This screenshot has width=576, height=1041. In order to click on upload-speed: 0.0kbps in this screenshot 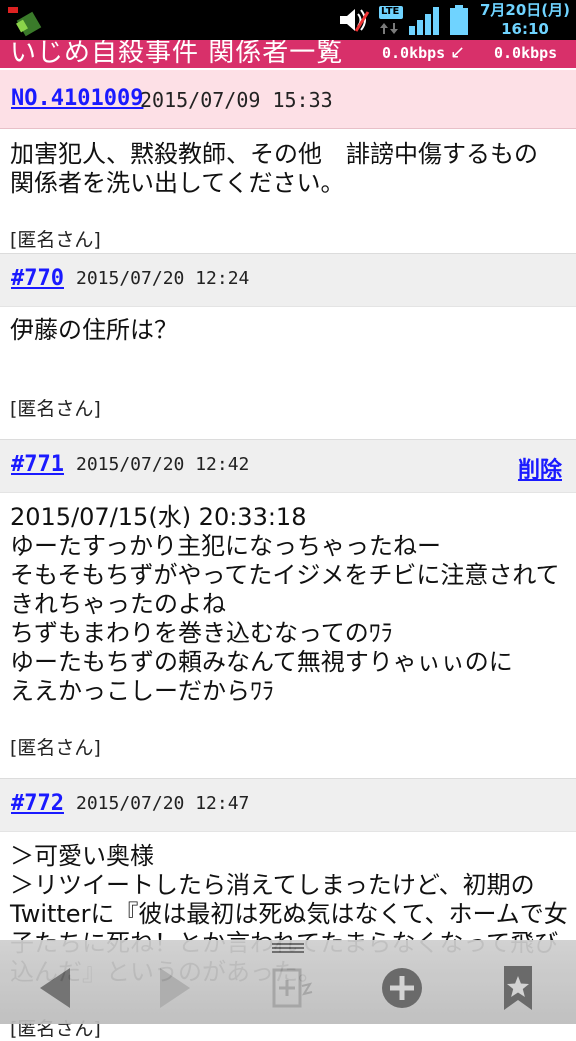, I will do `click(414, 53)`.